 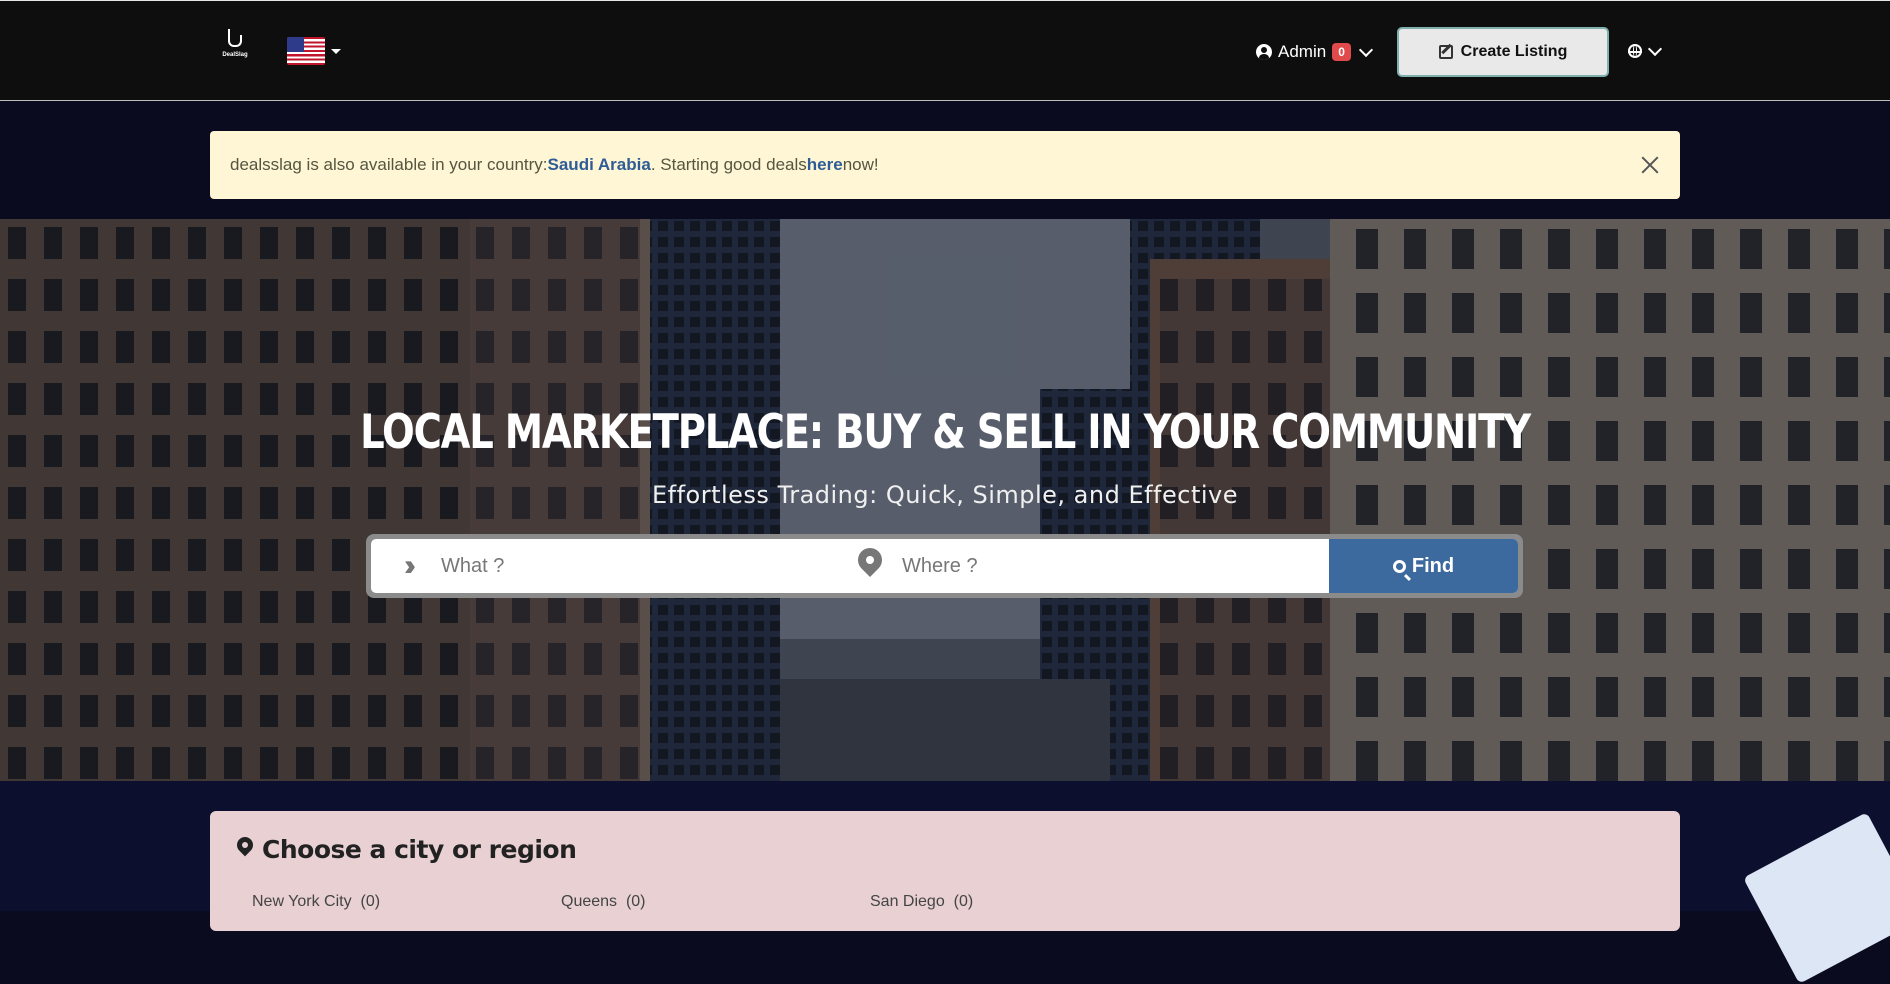 I want to click on create-listing-button: Create Listing, so click(x=1503, y=52).